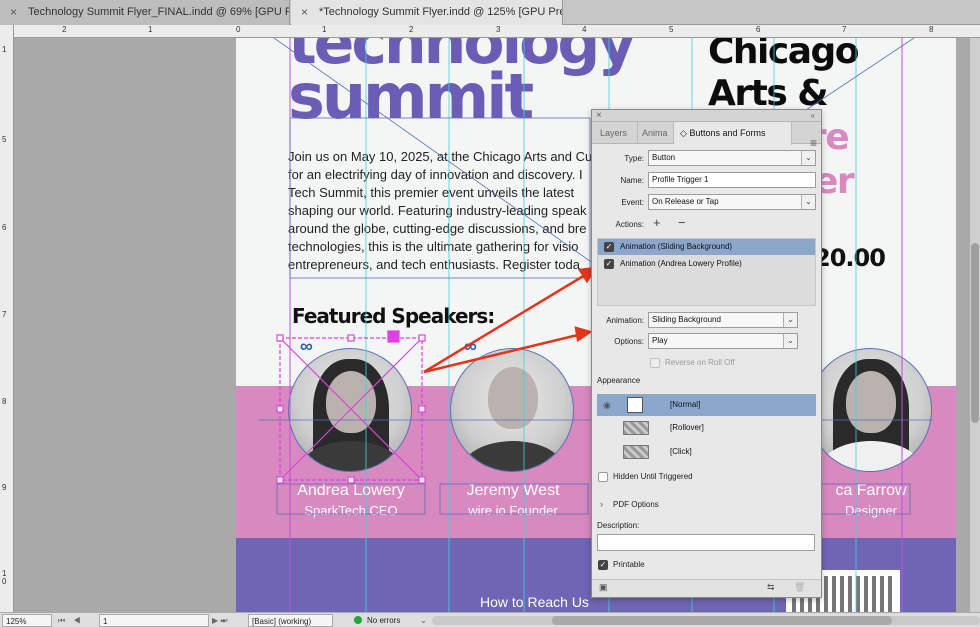  I want to click on state-normal: ◉ [Normal], so click(706, 405).